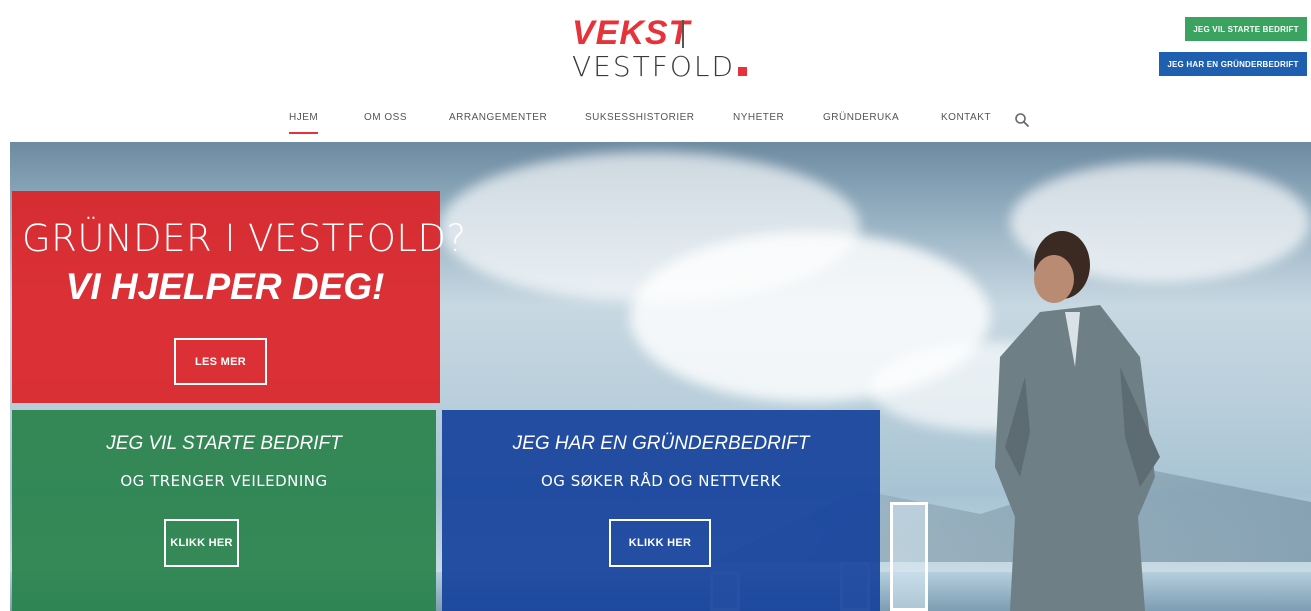 This screenshot has height=611, width=1311. What do you see at coordinates (660, 543) in the screenshot?
I see `have-startup-click-button: KLIKK HER` at bounding box center [660, 543].